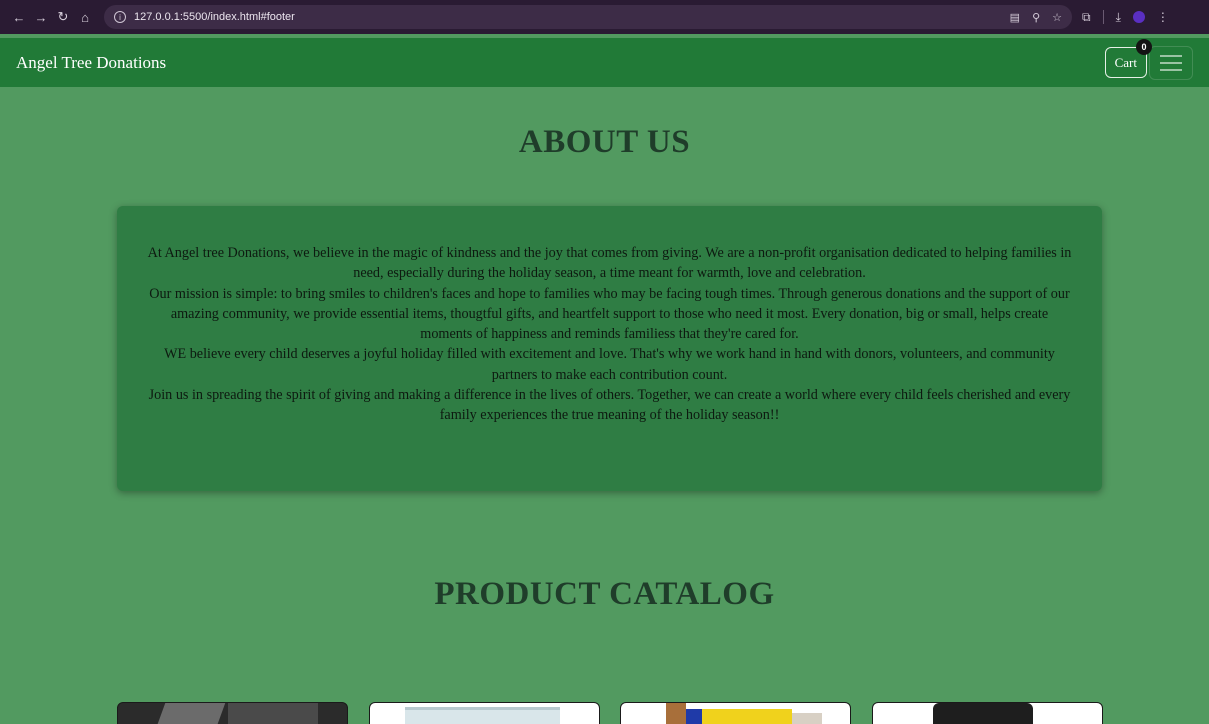  I want to click on browser-menu-icon: ⋮, so click(1163, 17).